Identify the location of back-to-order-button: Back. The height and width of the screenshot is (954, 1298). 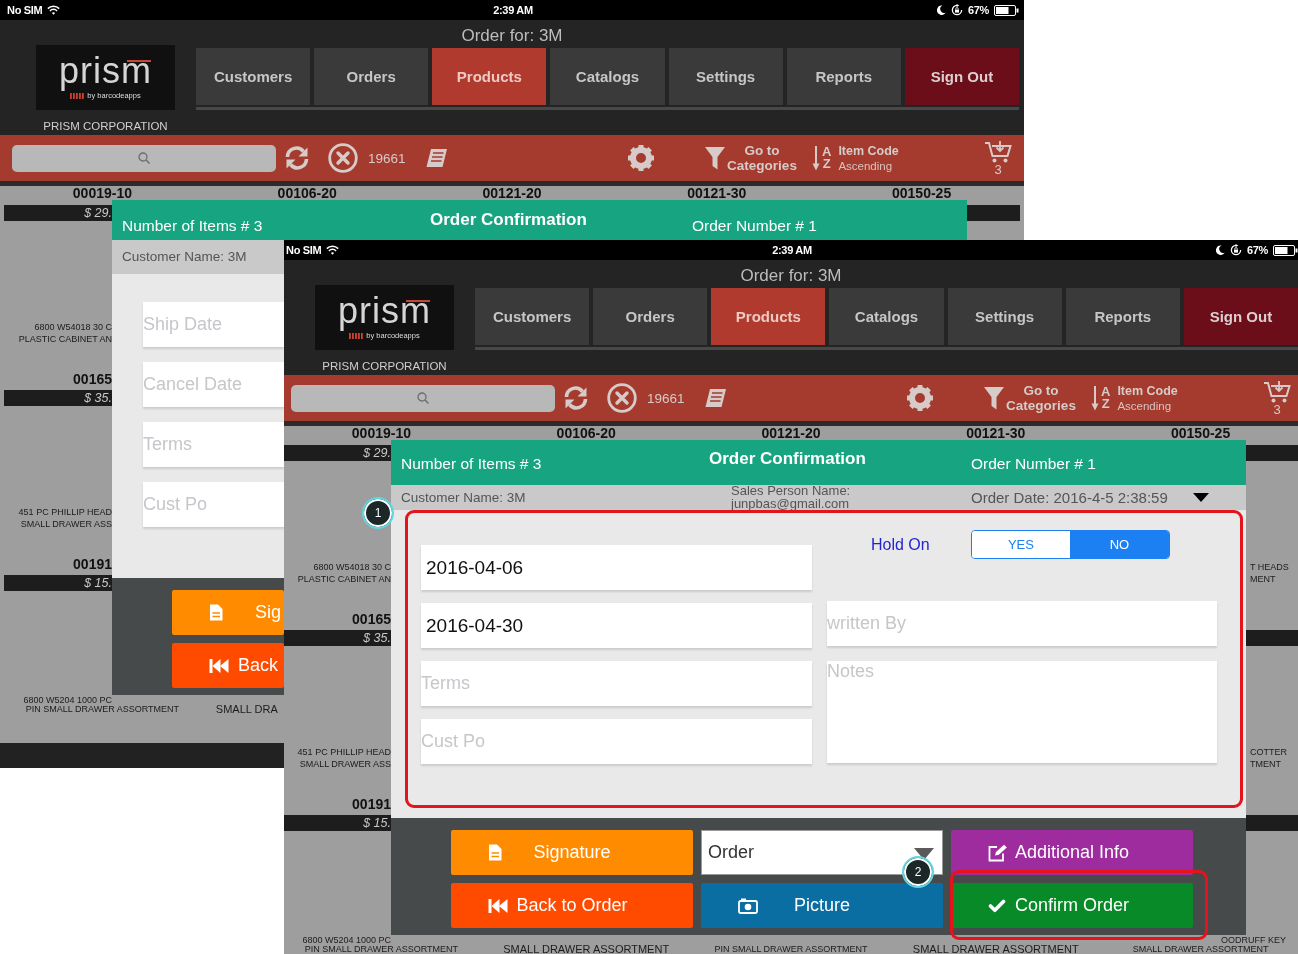
(228, 665).